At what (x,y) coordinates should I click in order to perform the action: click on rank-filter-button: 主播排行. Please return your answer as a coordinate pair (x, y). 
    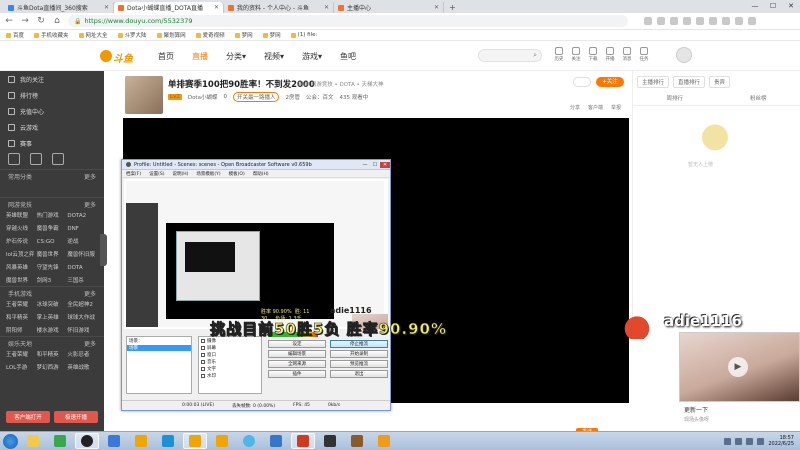
    Looking at the image, I should click on (653, 82).